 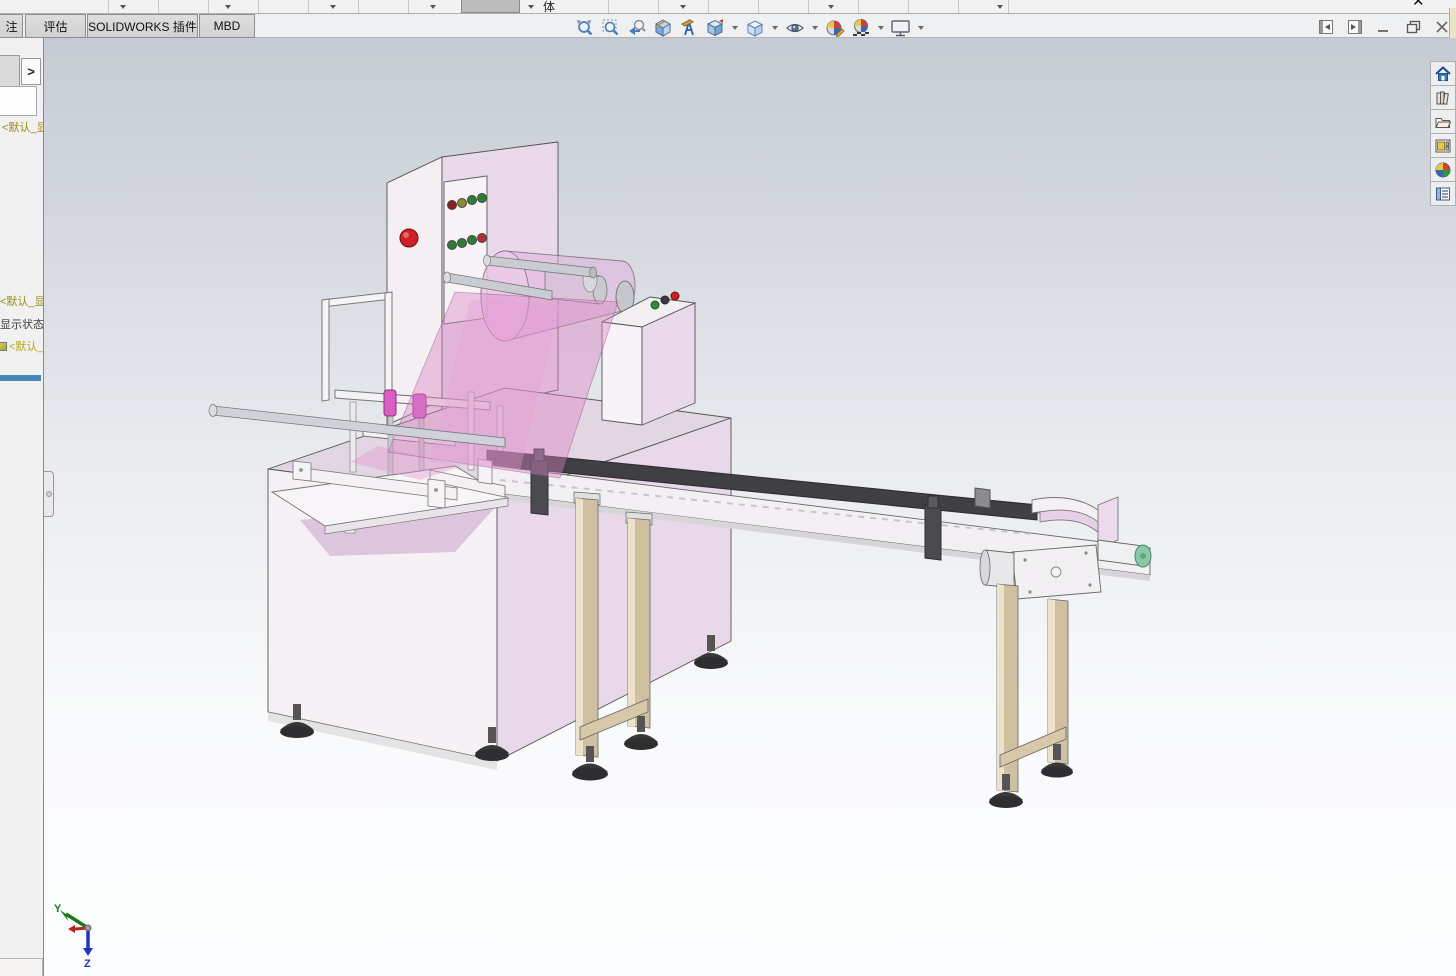 What do you see at coordinates (1443, 97) in the screenshot?
I see `design-library-button` at bounding box center [1443, 97].